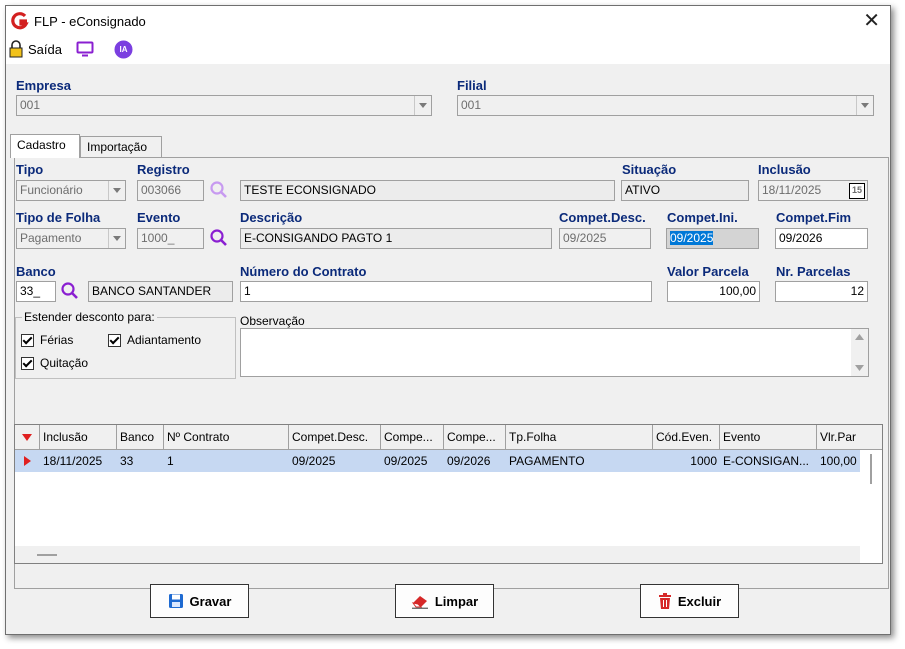 This screenshot has width=905, height=649. What do you see at coordinates (45, 146) in the screenshot?
I see `tab-cadastro: Cadastro` at bounding box center [45, 146].